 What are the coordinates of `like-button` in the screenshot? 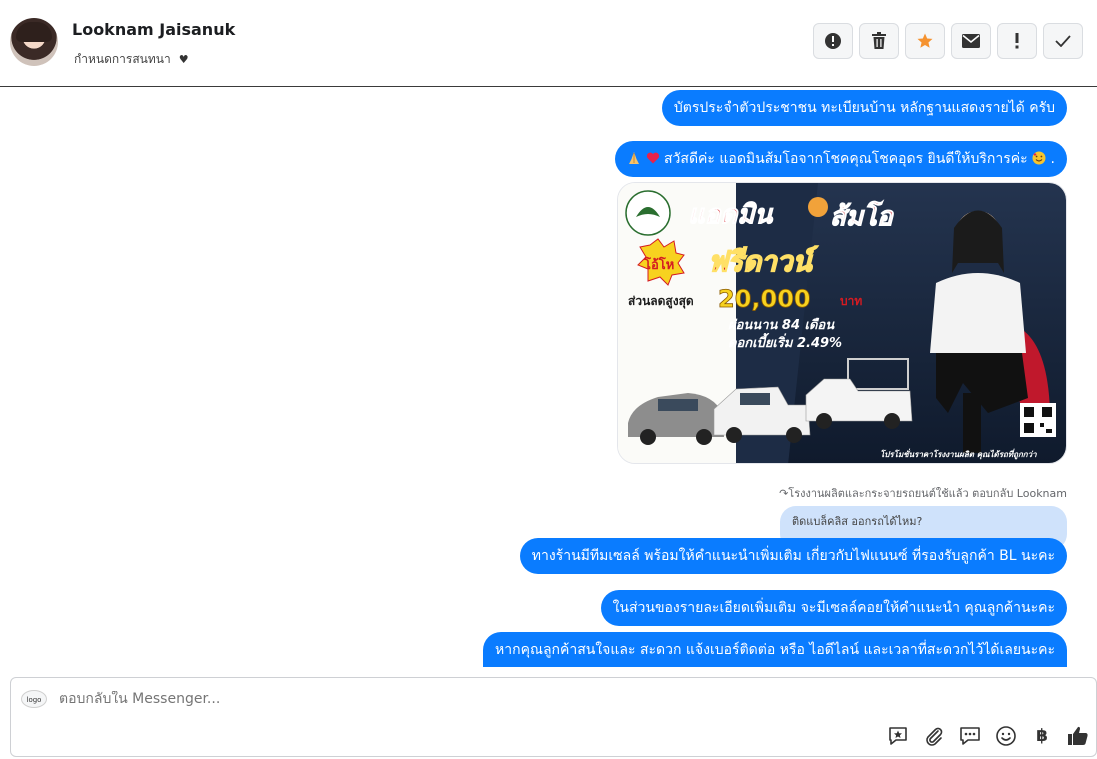 It's located at (1078, 736).